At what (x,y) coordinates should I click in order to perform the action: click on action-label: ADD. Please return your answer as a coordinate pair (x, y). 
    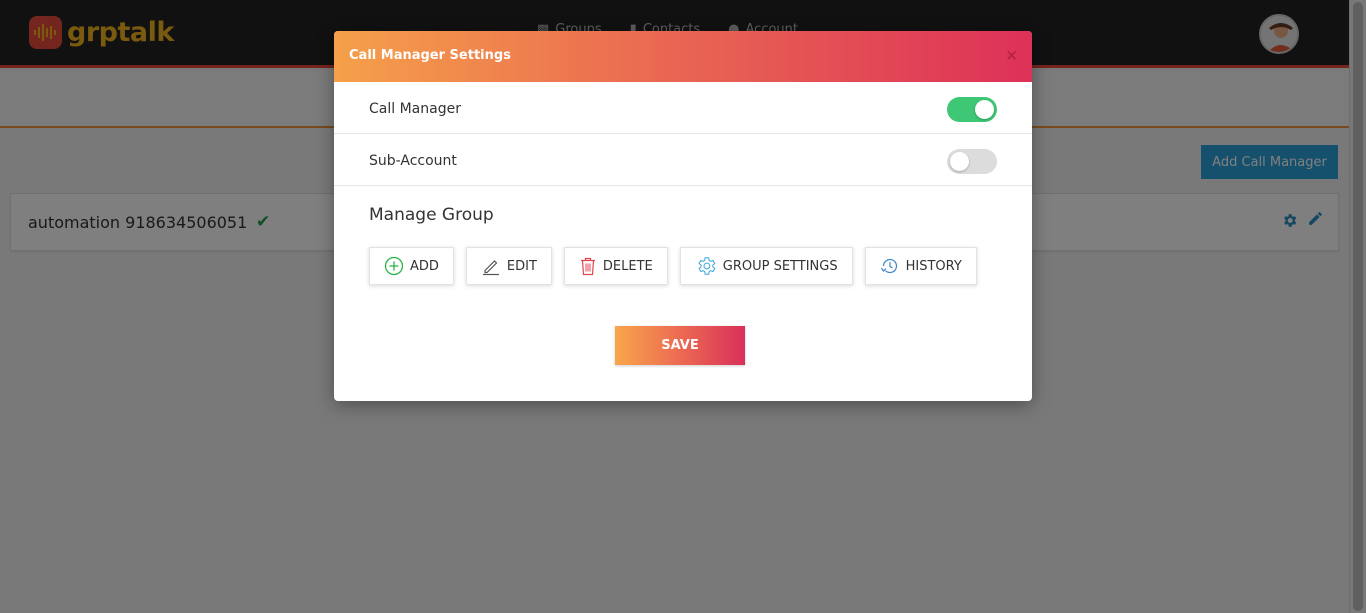
    Looking at the image, I should click on (424, 266).